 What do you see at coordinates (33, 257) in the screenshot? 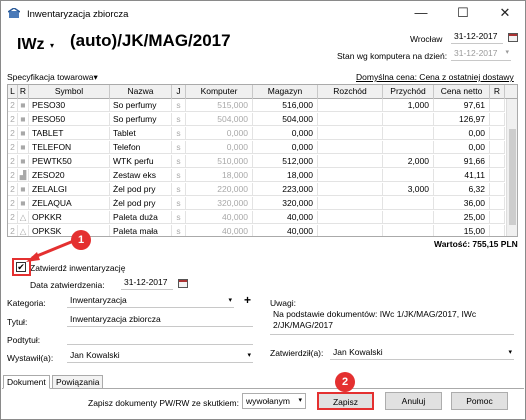
I see `annotation-arrowhead` at bounding box center [33, 257].